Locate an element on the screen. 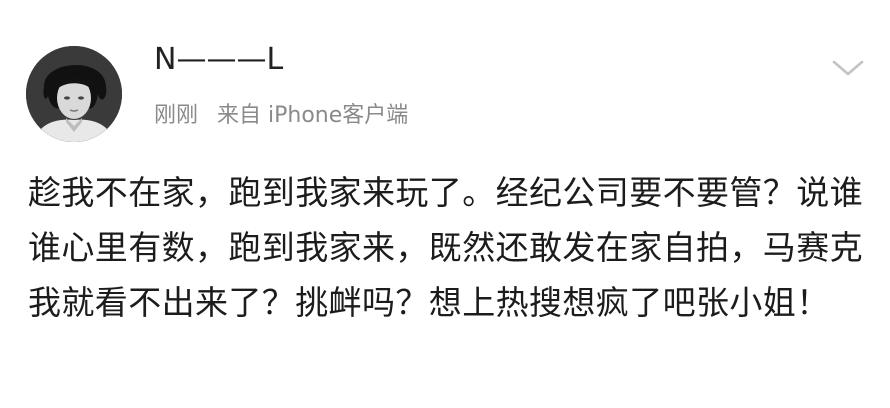 This screenshot has width=890, height=408. post-time: 刚刚 is located at coordinates (176, 115).